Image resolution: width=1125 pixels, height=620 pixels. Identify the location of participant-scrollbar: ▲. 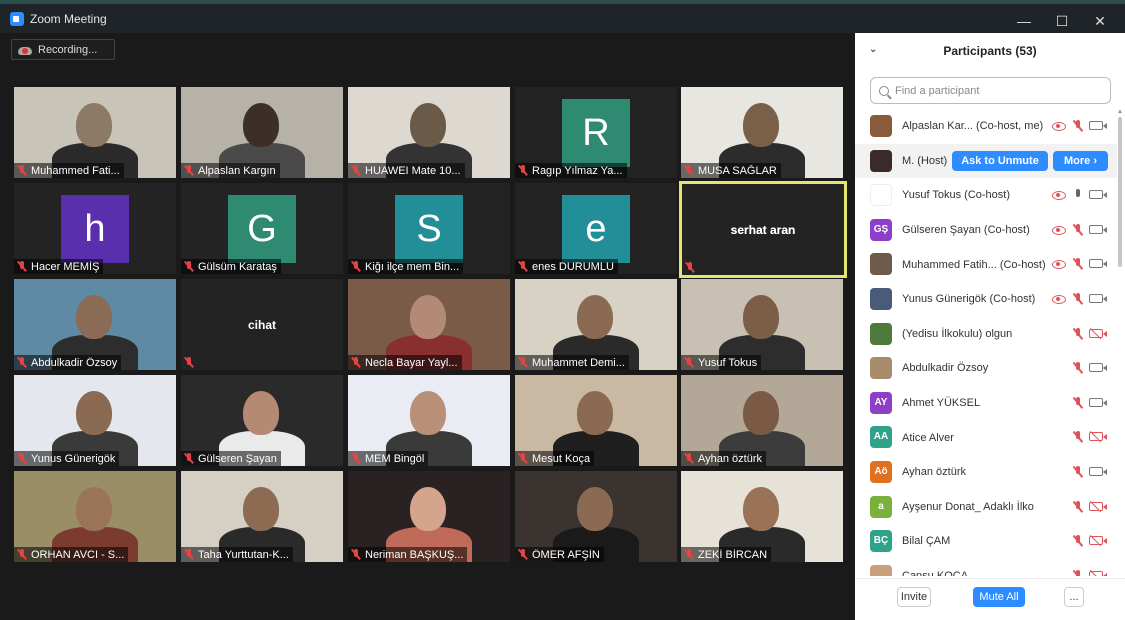
(1120, 354).